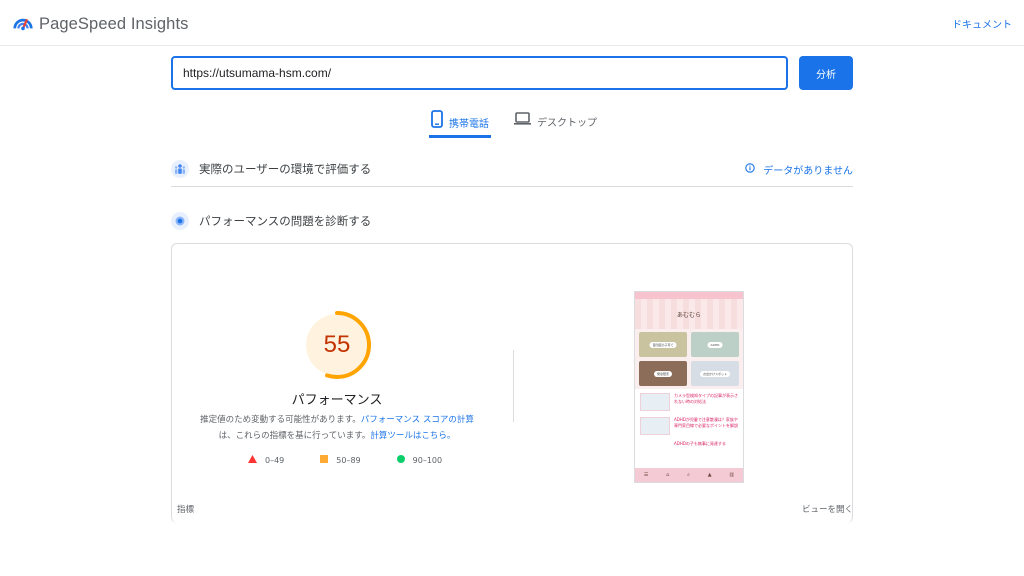 This screenshot has height=576, width=1024. I want to click on lab-flask-icon, so click(180, 220).